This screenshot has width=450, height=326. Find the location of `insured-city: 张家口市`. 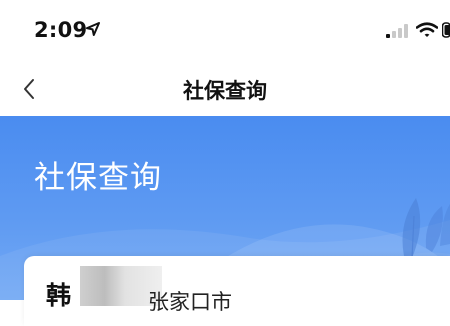

insured-city: 张家口市 is located at coordinates (190, 301).